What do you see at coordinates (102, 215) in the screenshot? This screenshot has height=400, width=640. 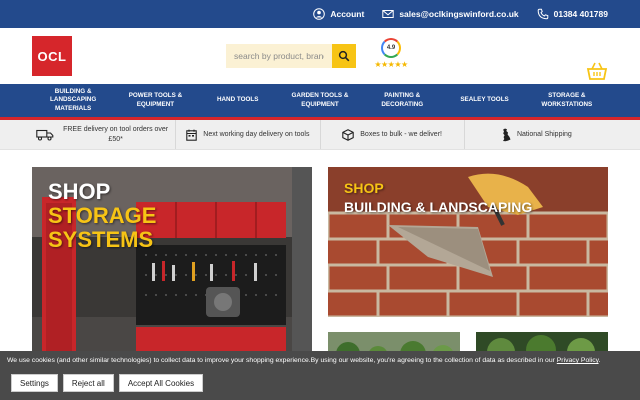 I see `storage-heading-line2: Storage` at bounding box center [102, 215].